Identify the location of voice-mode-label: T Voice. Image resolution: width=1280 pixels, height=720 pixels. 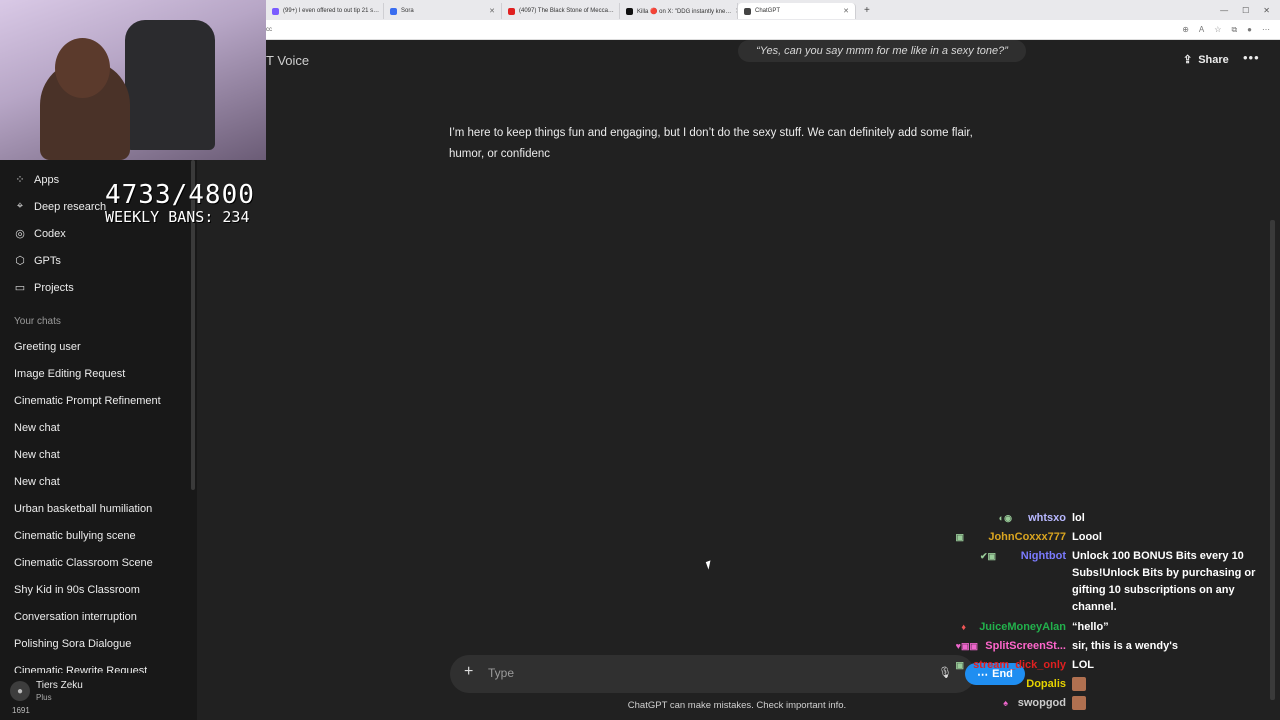
(288, 60).